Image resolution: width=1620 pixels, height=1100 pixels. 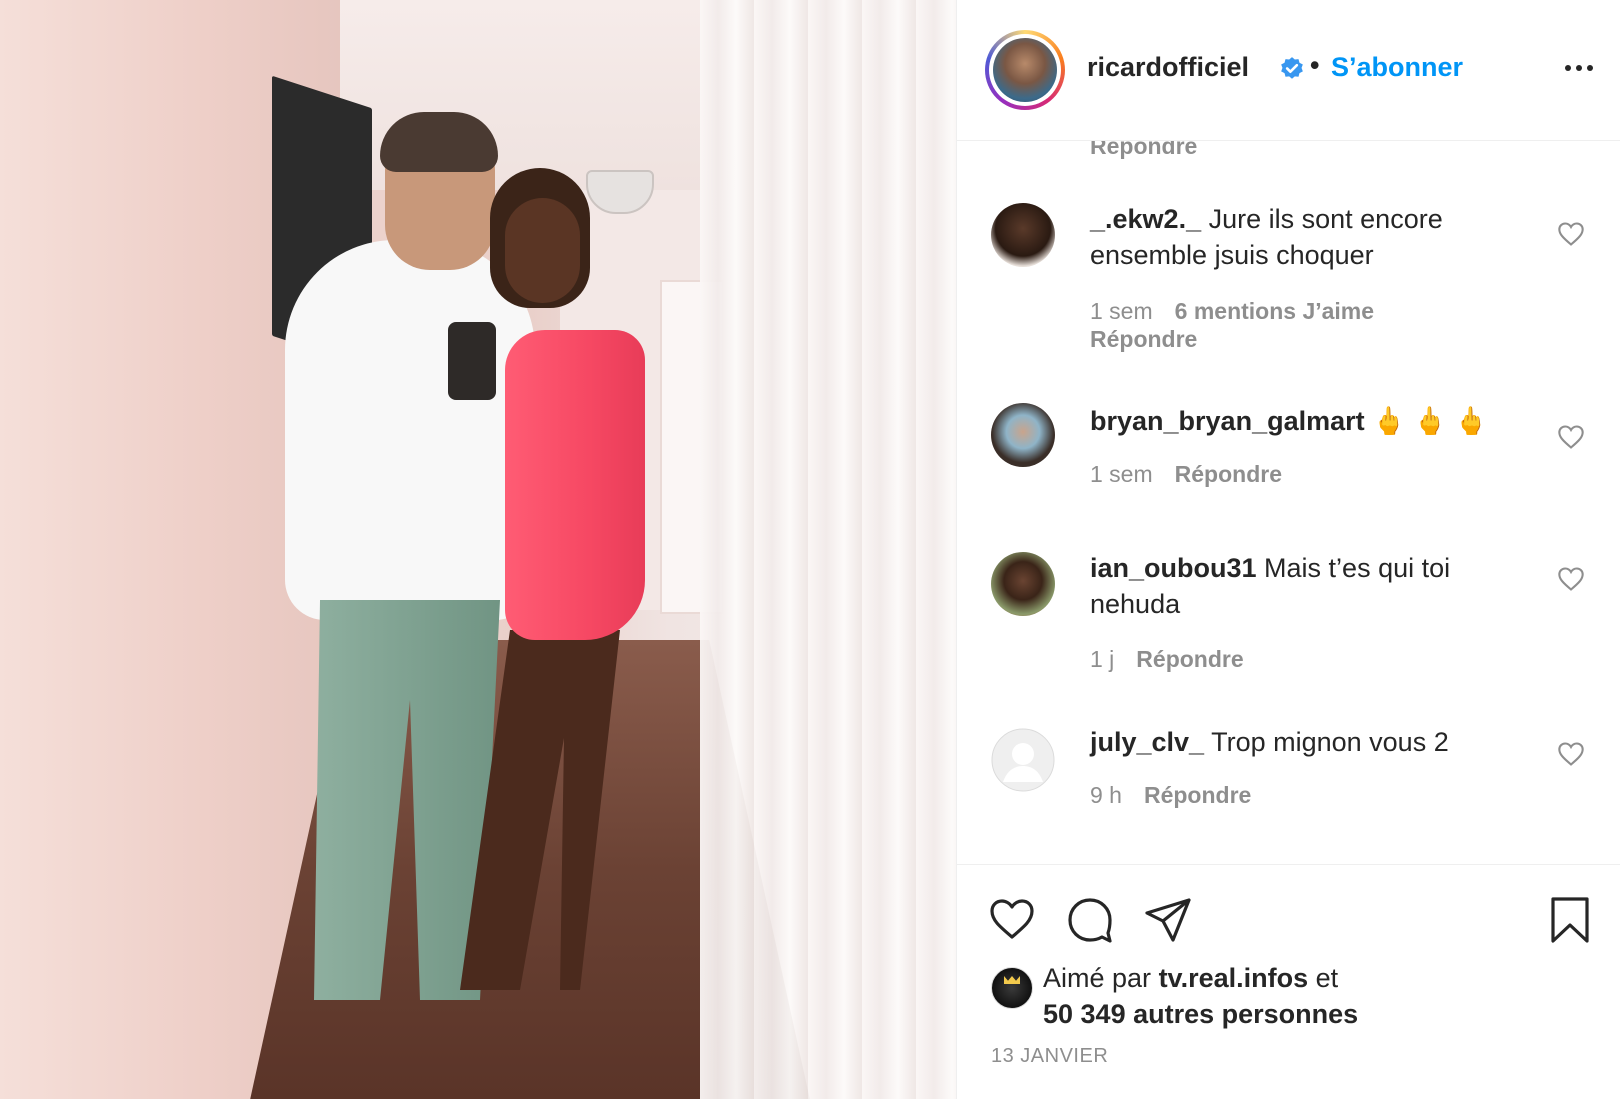 I want to click on liker-avatar, so click(x=1012, y=988).